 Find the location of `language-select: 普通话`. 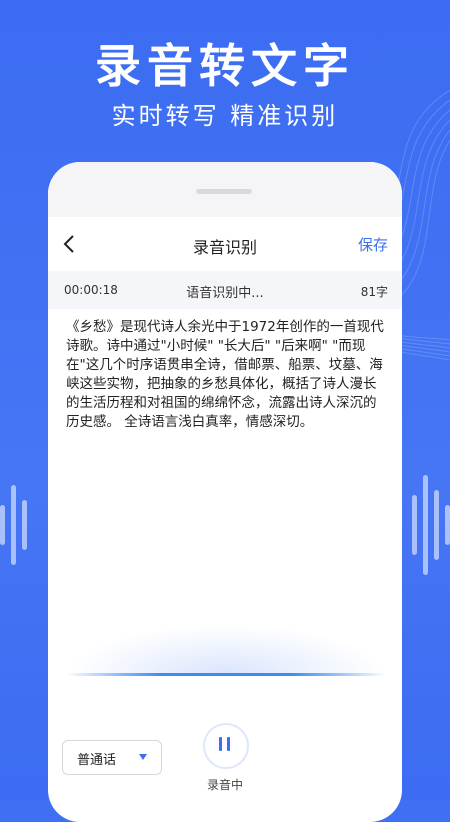

language-select: 普通话 is located at coordinates (112, 757).